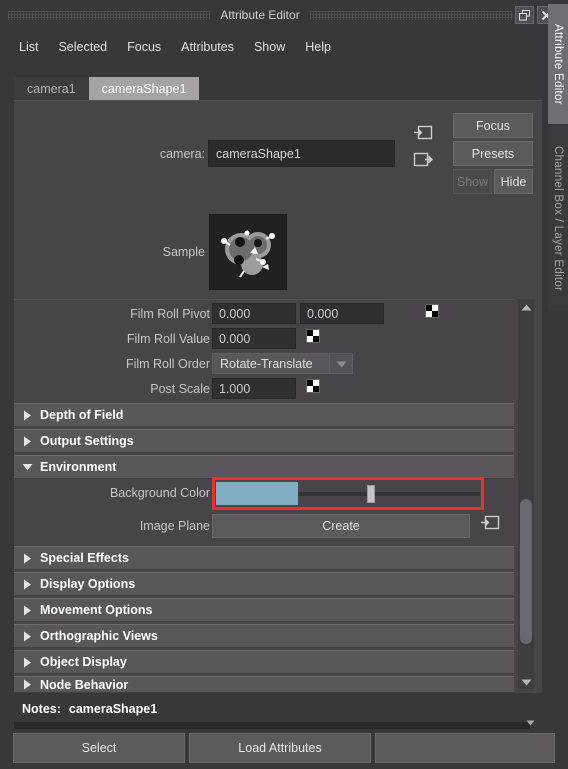 This screenshot has width=568, height=769. I want to click on footer-button-bar: Select Load Attributes, so click(284, 748).